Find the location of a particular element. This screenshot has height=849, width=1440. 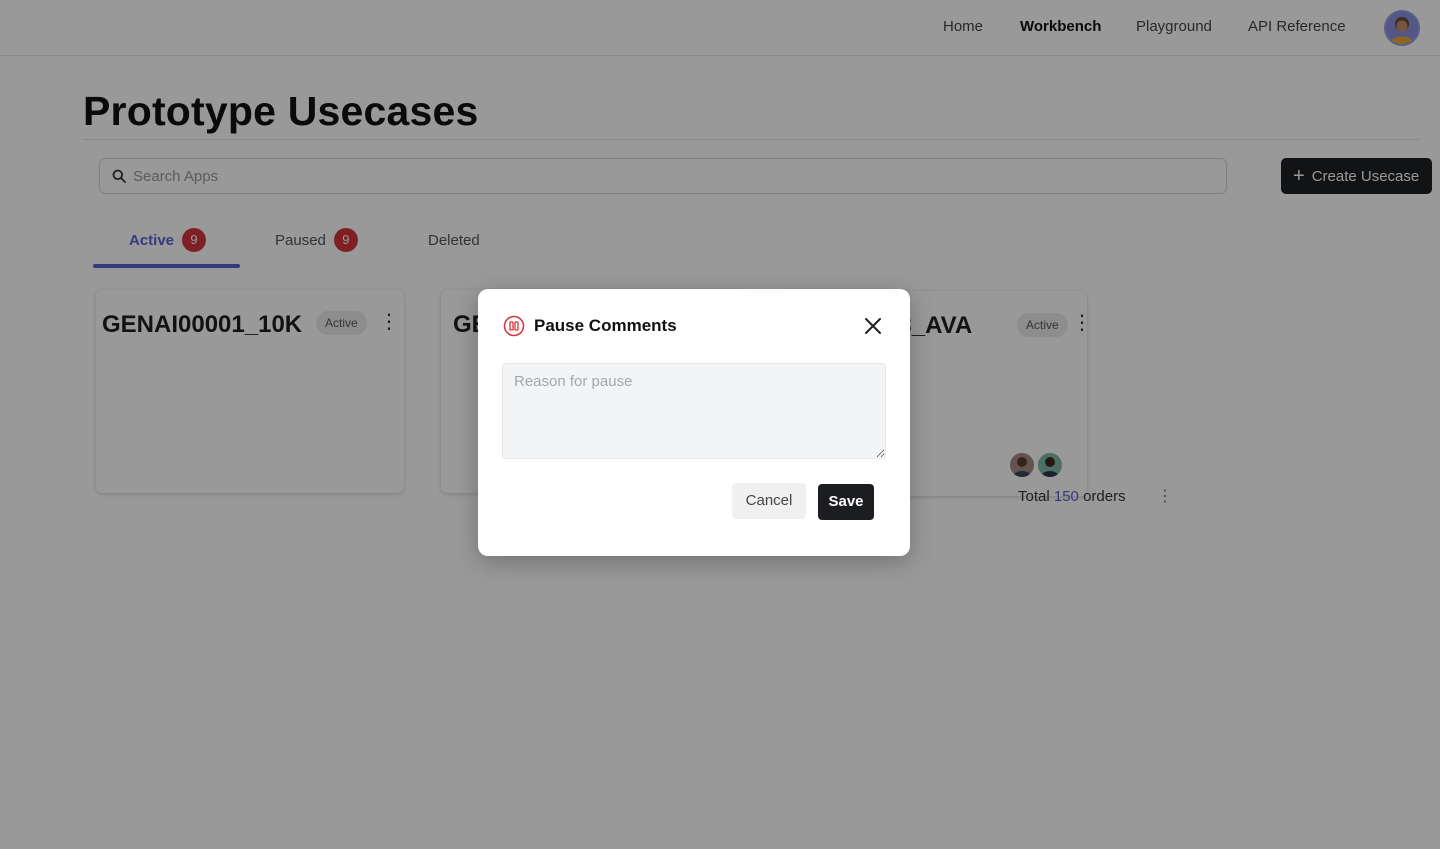

save-button: Save is located at coordinates (846, 502).